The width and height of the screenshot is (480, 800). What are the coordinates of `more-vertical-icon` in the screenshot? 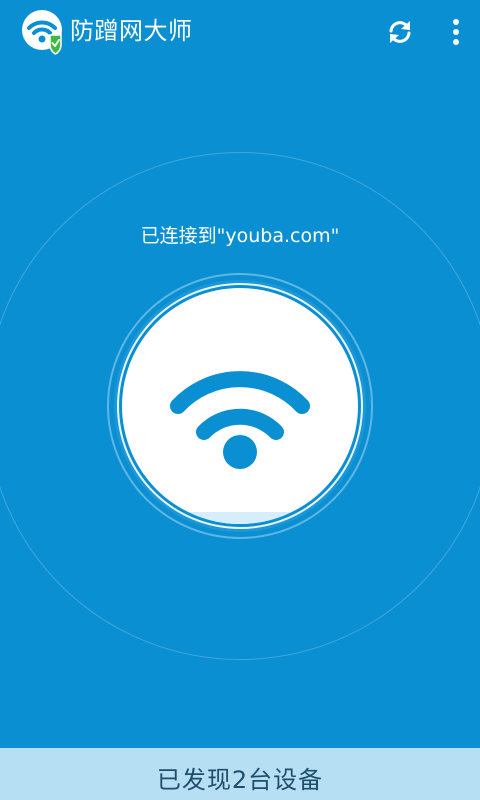 It's located at (456, 32).